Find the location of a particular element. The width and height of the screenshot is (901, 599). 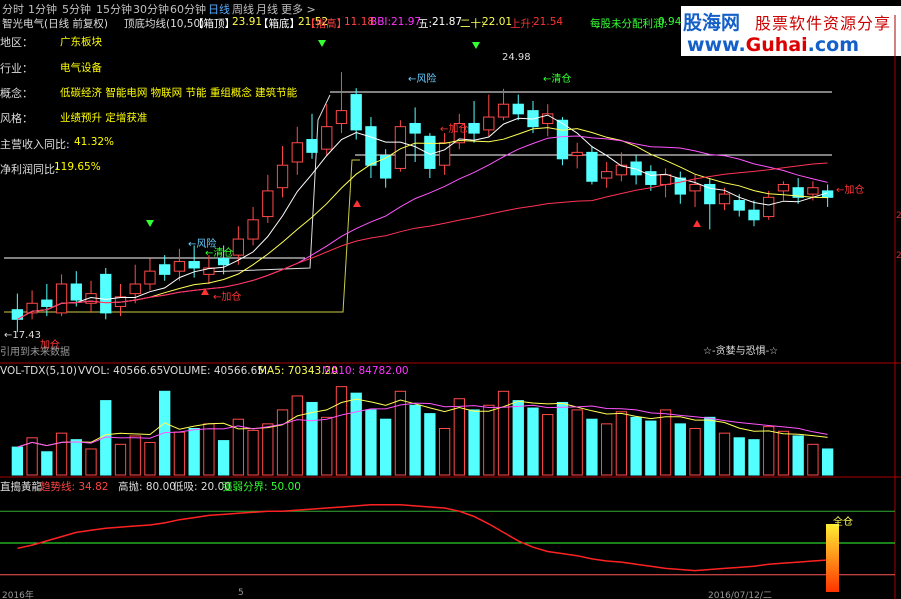

vvol-value: VVOL: 40566.65 is located at coordinates (121, 371).